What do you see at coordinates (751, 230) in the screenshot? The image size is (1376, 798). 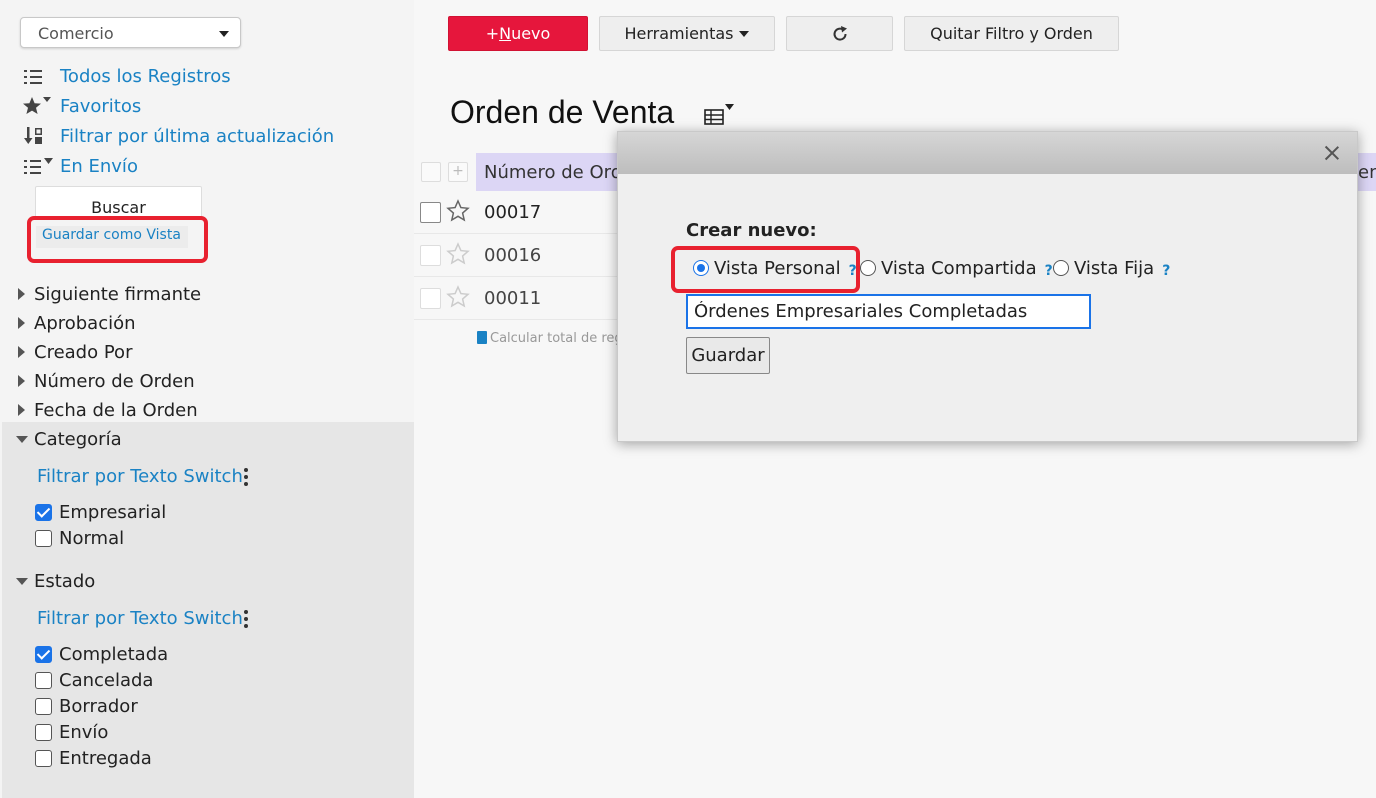 I see `dialog-title: Crear nuevo:` at bounding box center [751, 230].